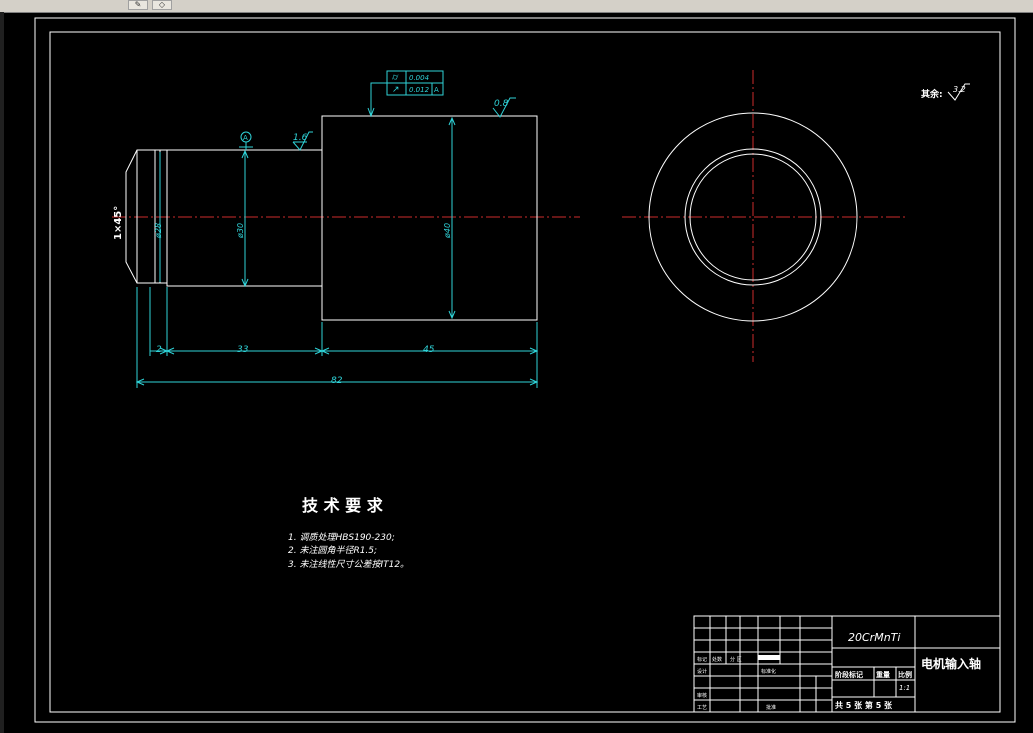 The image size is (1033, 733). What do you see at coordinates (396, 90) in the screenshot?
I see `runout-icon: ↗` at bounding box center [396, 90].